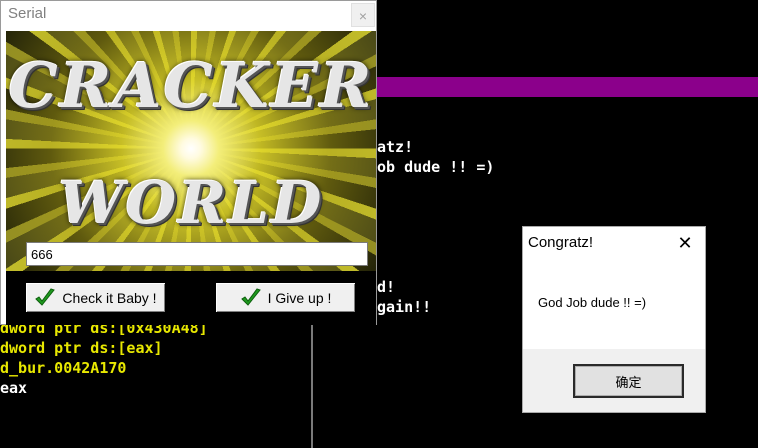  What do you see at coordinates (191, 203) in the screenshot?
I see `banner-title-line2: WORLD` at bounding box center [191, 203].